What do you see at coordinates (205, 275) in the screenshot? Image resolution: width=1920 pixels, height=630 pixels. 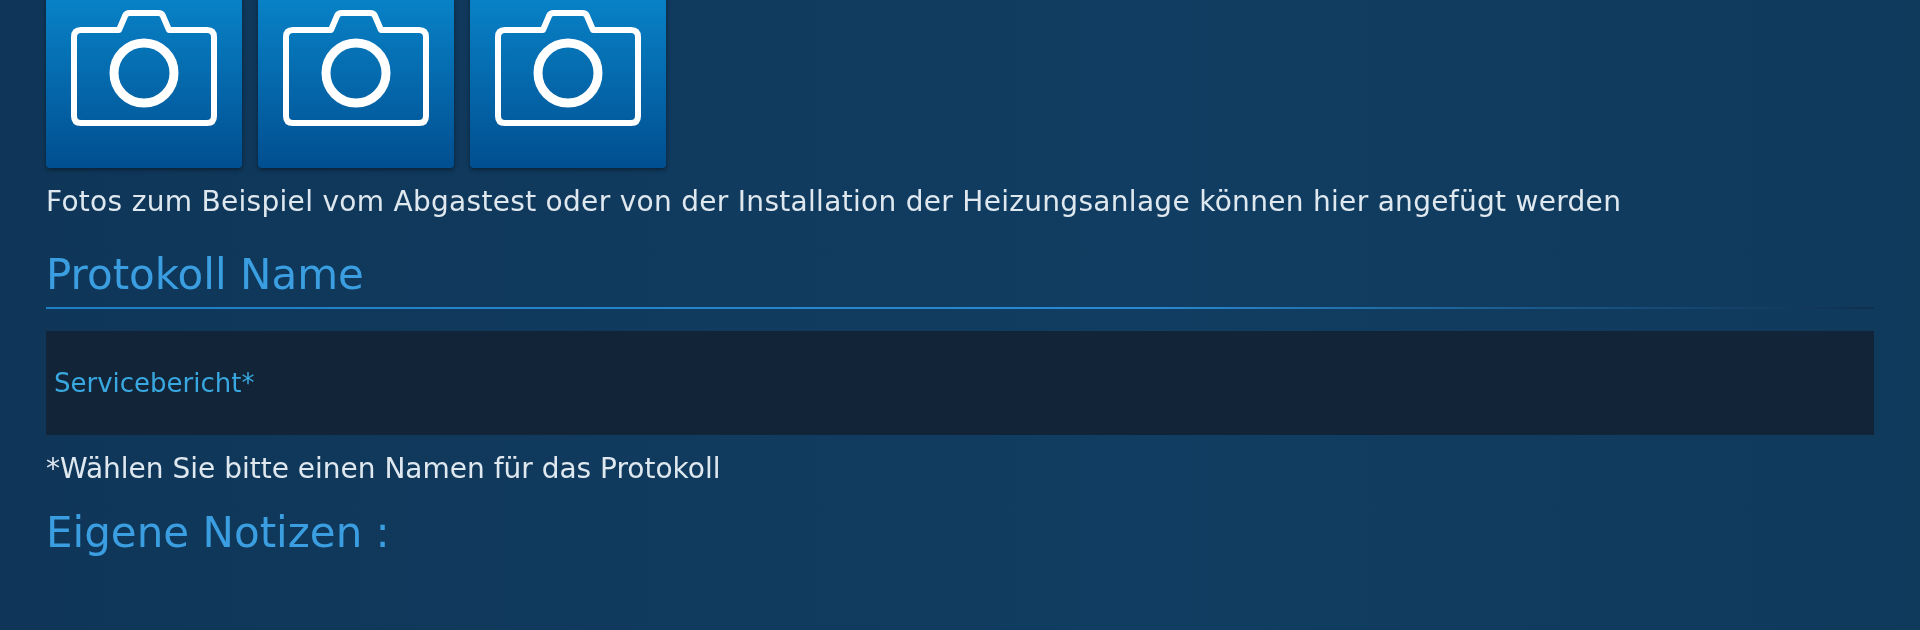 I see `section-heading: Protokoll Name` at bounding box center [205, 275].